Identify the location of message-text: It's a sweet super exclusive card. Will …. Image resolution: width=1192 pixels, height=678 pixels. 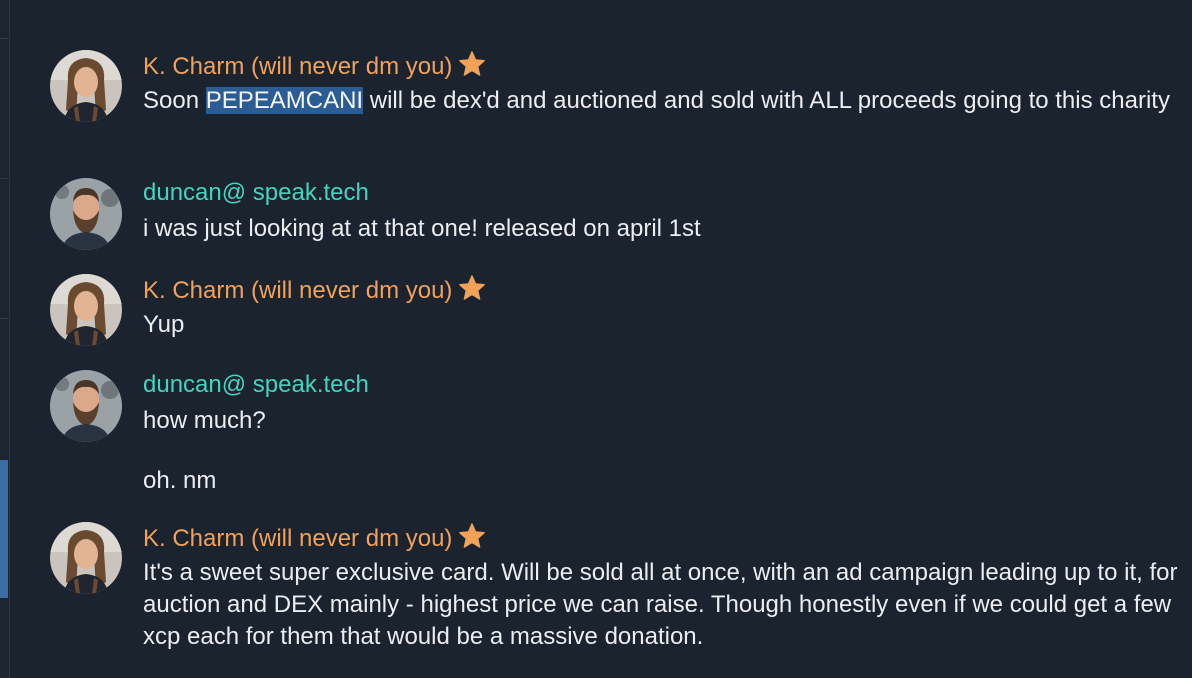
(660, 604).